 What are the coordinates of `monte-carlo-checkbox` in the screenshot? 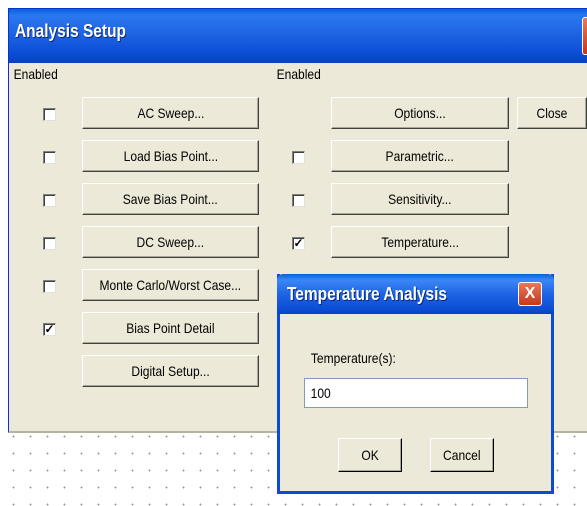 It's located at (49, 286).